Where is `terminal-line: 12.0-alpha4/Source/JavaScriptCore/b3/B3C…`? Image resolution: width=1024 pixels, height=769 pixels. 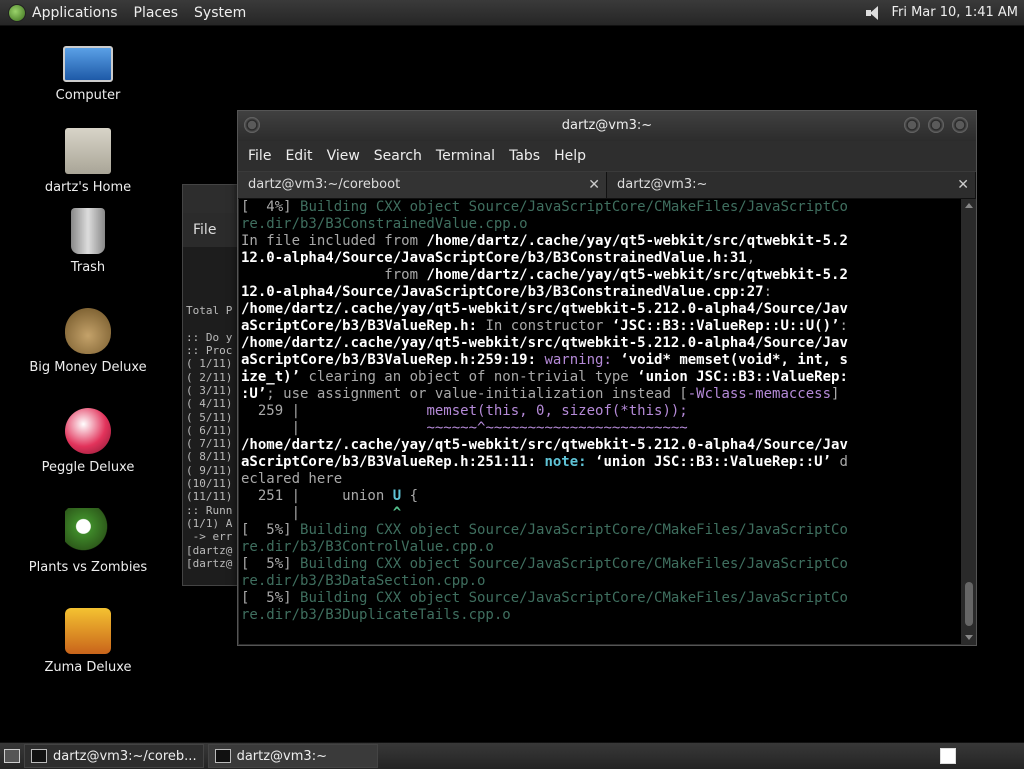
terminal-line: 12.0-alpha4/Source/JavaScriptCore/b3/B3C… is located at coordinates (601, 292).